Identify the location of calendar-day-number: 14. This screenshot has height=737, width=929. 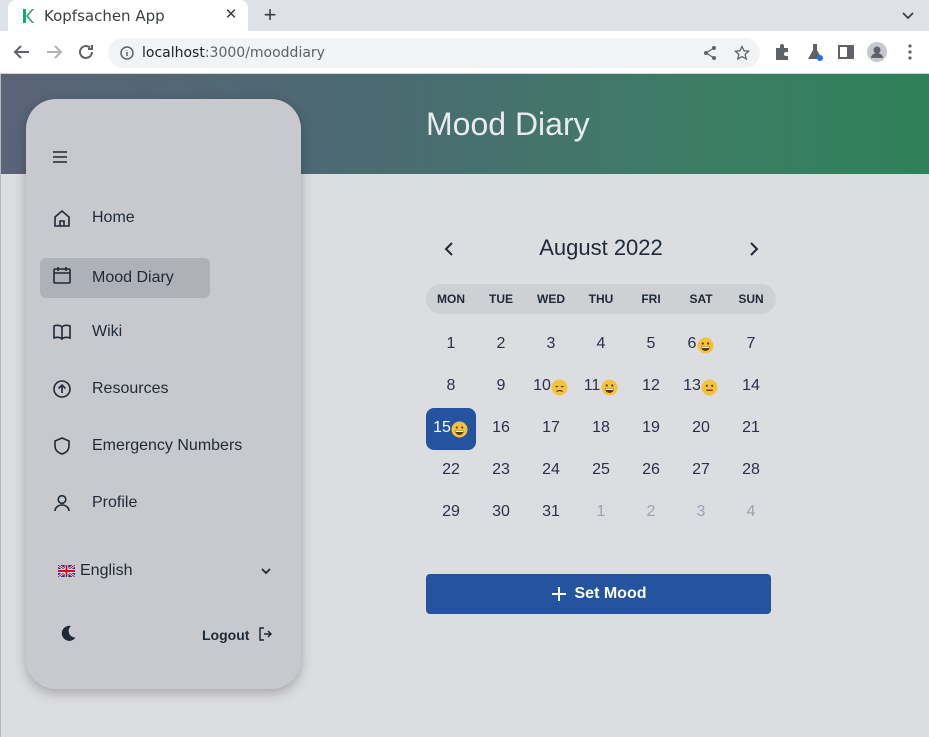
(751, 385).